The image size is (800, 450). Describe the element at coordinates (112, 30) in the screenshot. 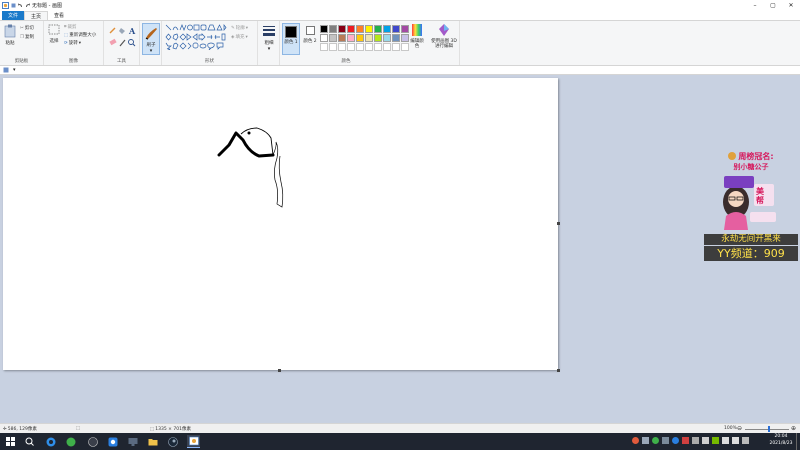

I see `pencil-icon` at that location.